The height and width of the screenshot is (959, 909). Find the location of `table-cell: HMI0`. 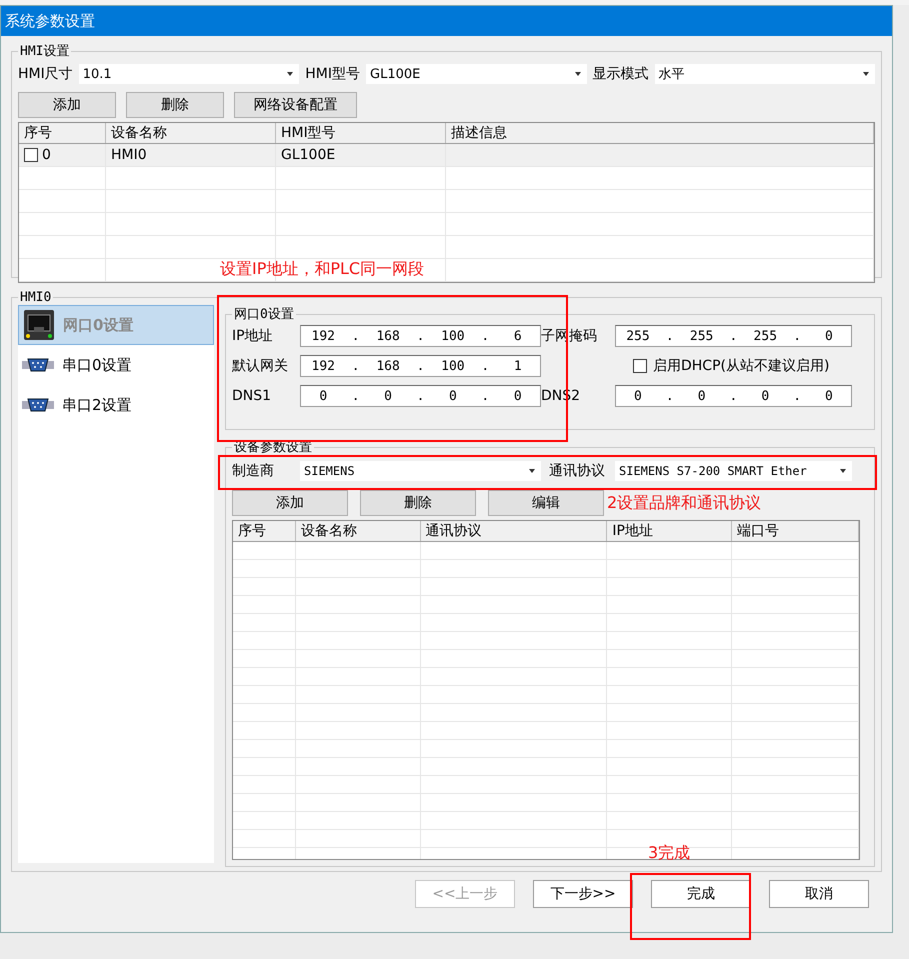

table-cell: HMI0 is located at coordinates (129, 155).